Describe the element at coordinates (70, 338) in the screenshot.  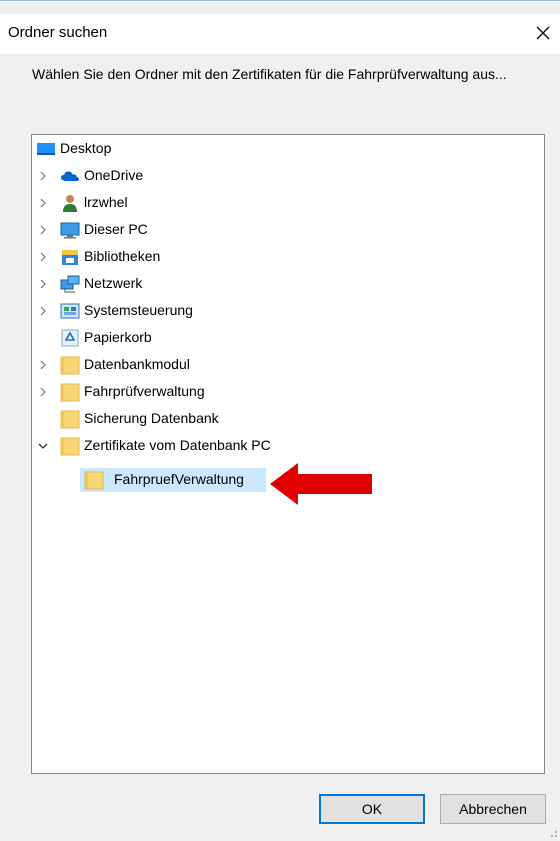
I see `recycle-bin-icon` at that location.